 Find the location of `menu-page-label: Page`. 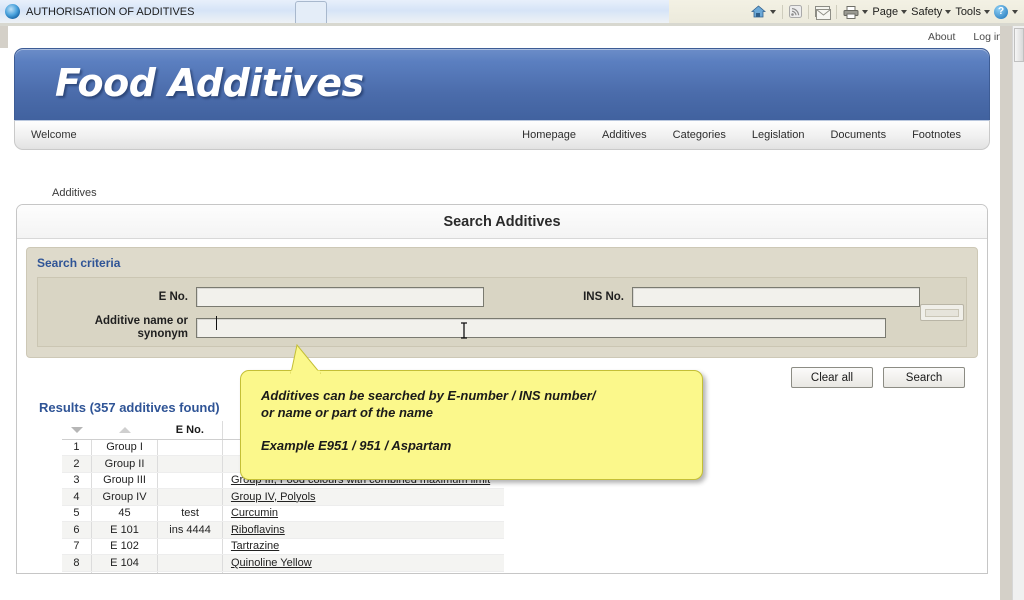

menu-page-label: Page is located at coordinates (885, 11).